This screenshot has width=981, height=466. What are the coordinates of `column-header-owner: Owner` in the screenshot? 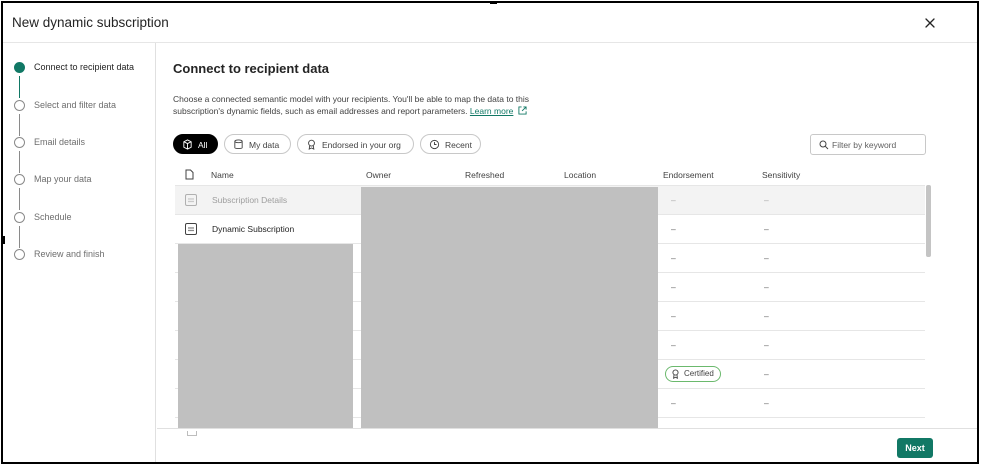 It's located at (378, 175).